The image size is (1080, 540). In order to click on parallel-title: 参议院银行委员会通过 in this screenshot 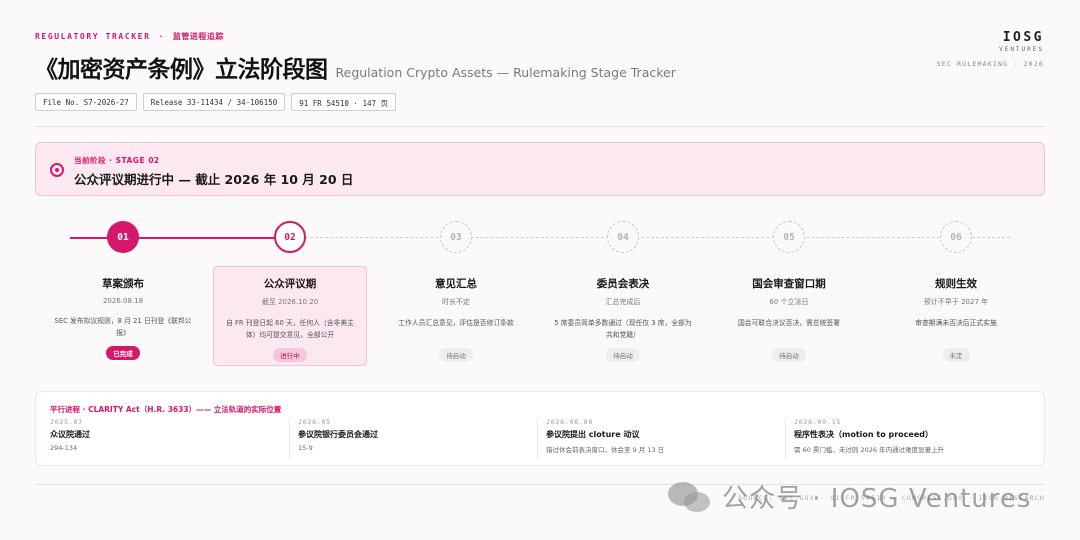, I will do `click(338, 434)`.